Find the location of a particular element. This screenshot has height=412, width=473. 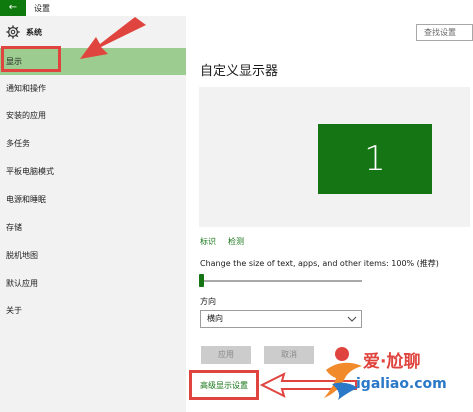

annotation-highlight-display is located at coordinates (31, 59).